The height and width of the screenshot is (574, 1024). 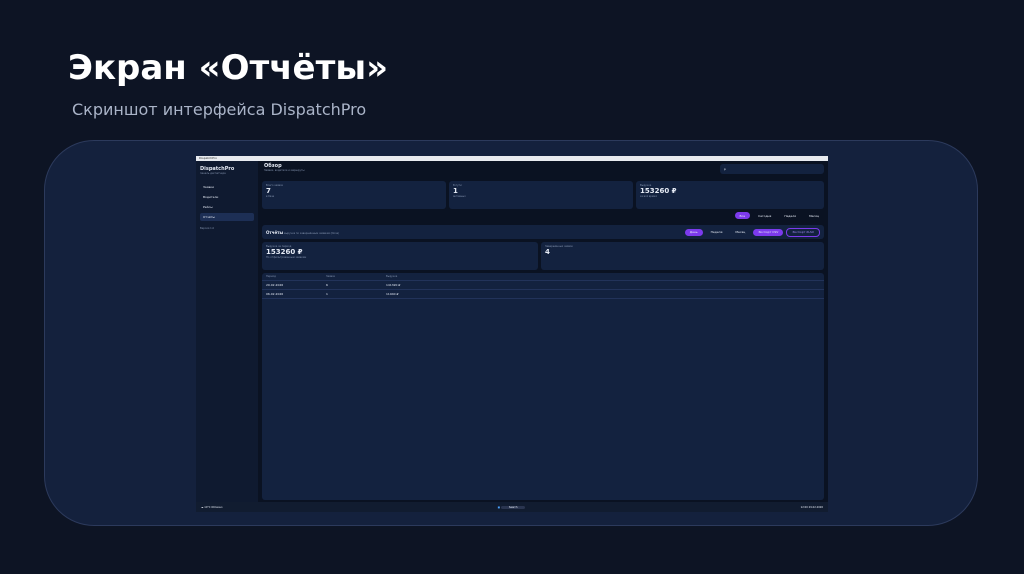 I want to click on revenue-value: 153260 ₽, so click(x=284, y=252).